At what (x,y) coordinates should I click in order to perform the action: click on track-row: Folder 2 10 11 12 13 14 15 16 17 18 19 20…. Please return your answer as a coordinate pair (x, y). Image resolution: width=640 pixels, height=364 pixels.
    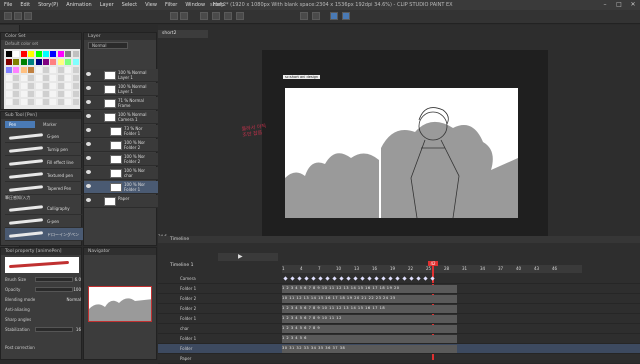
    Looking at the image, I should click on (399, 299).